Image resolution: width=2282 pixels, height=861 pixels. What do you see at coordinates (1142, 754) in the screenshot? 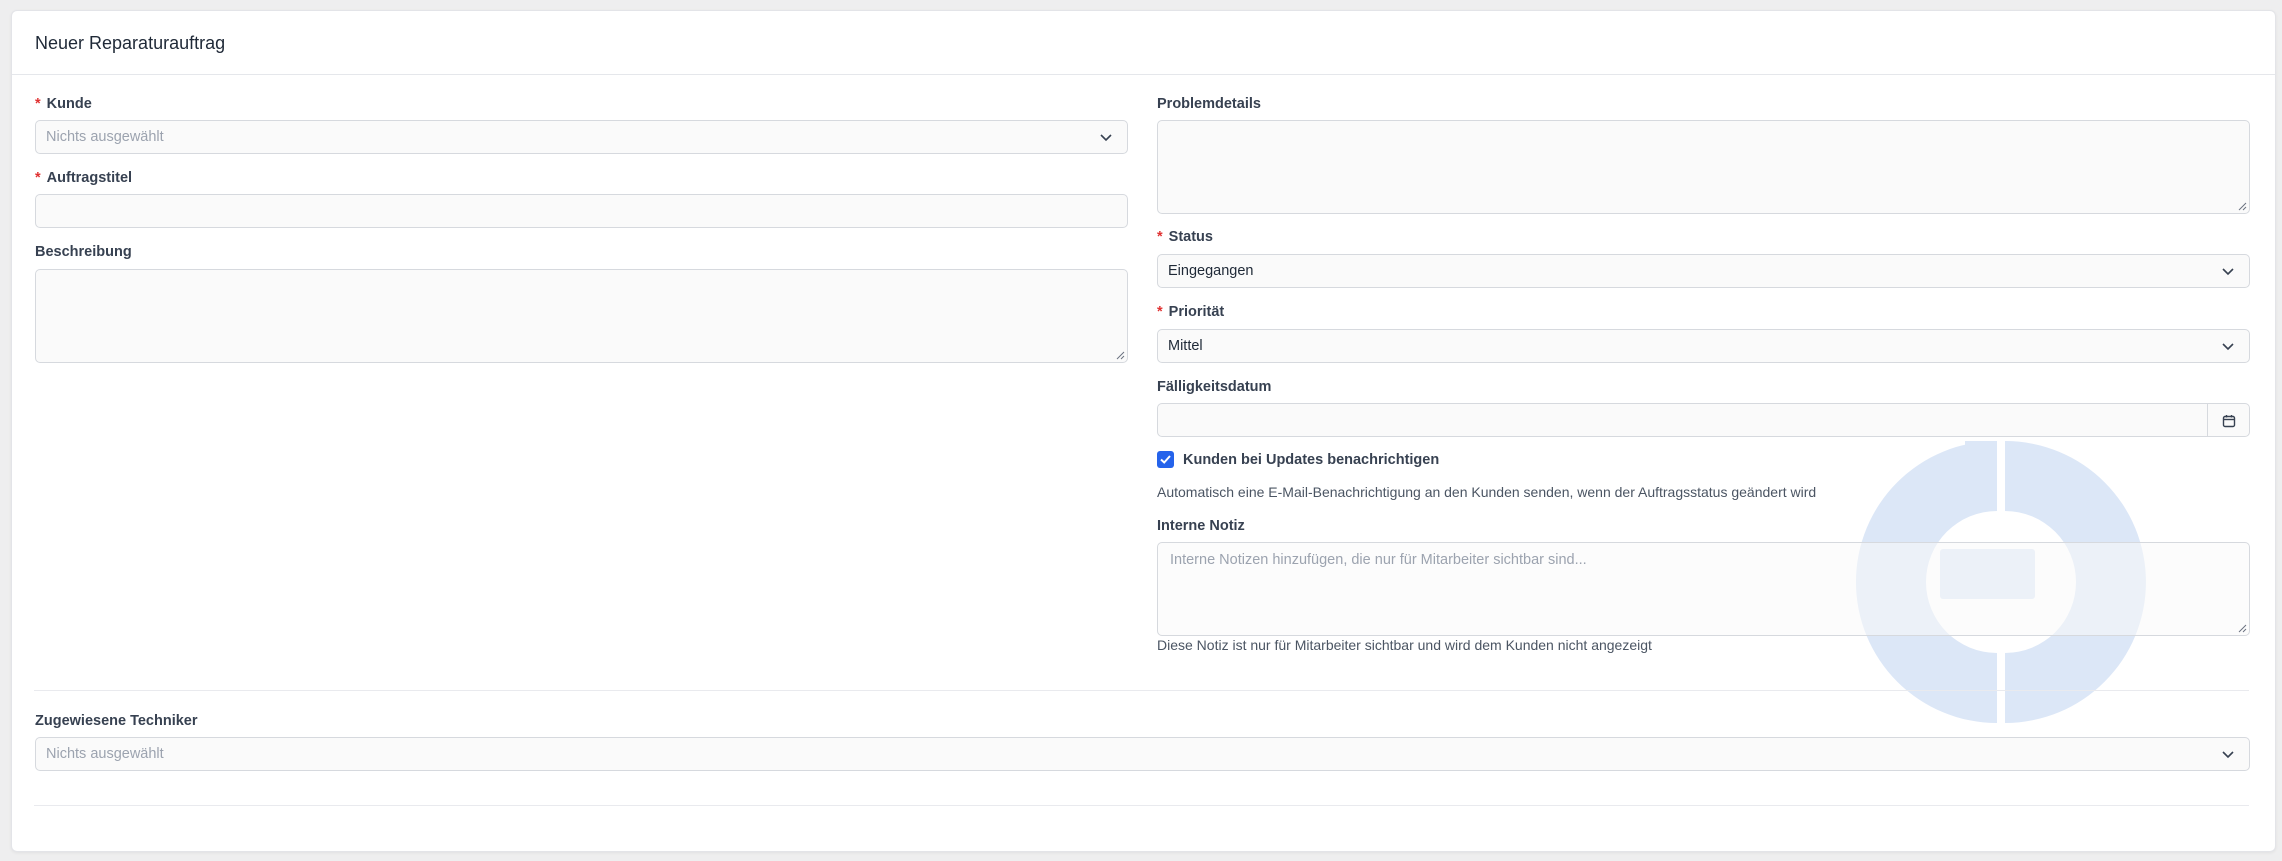
I see `technicians-select: Nichts ausgewählt` at bounding box center [1142, 754].